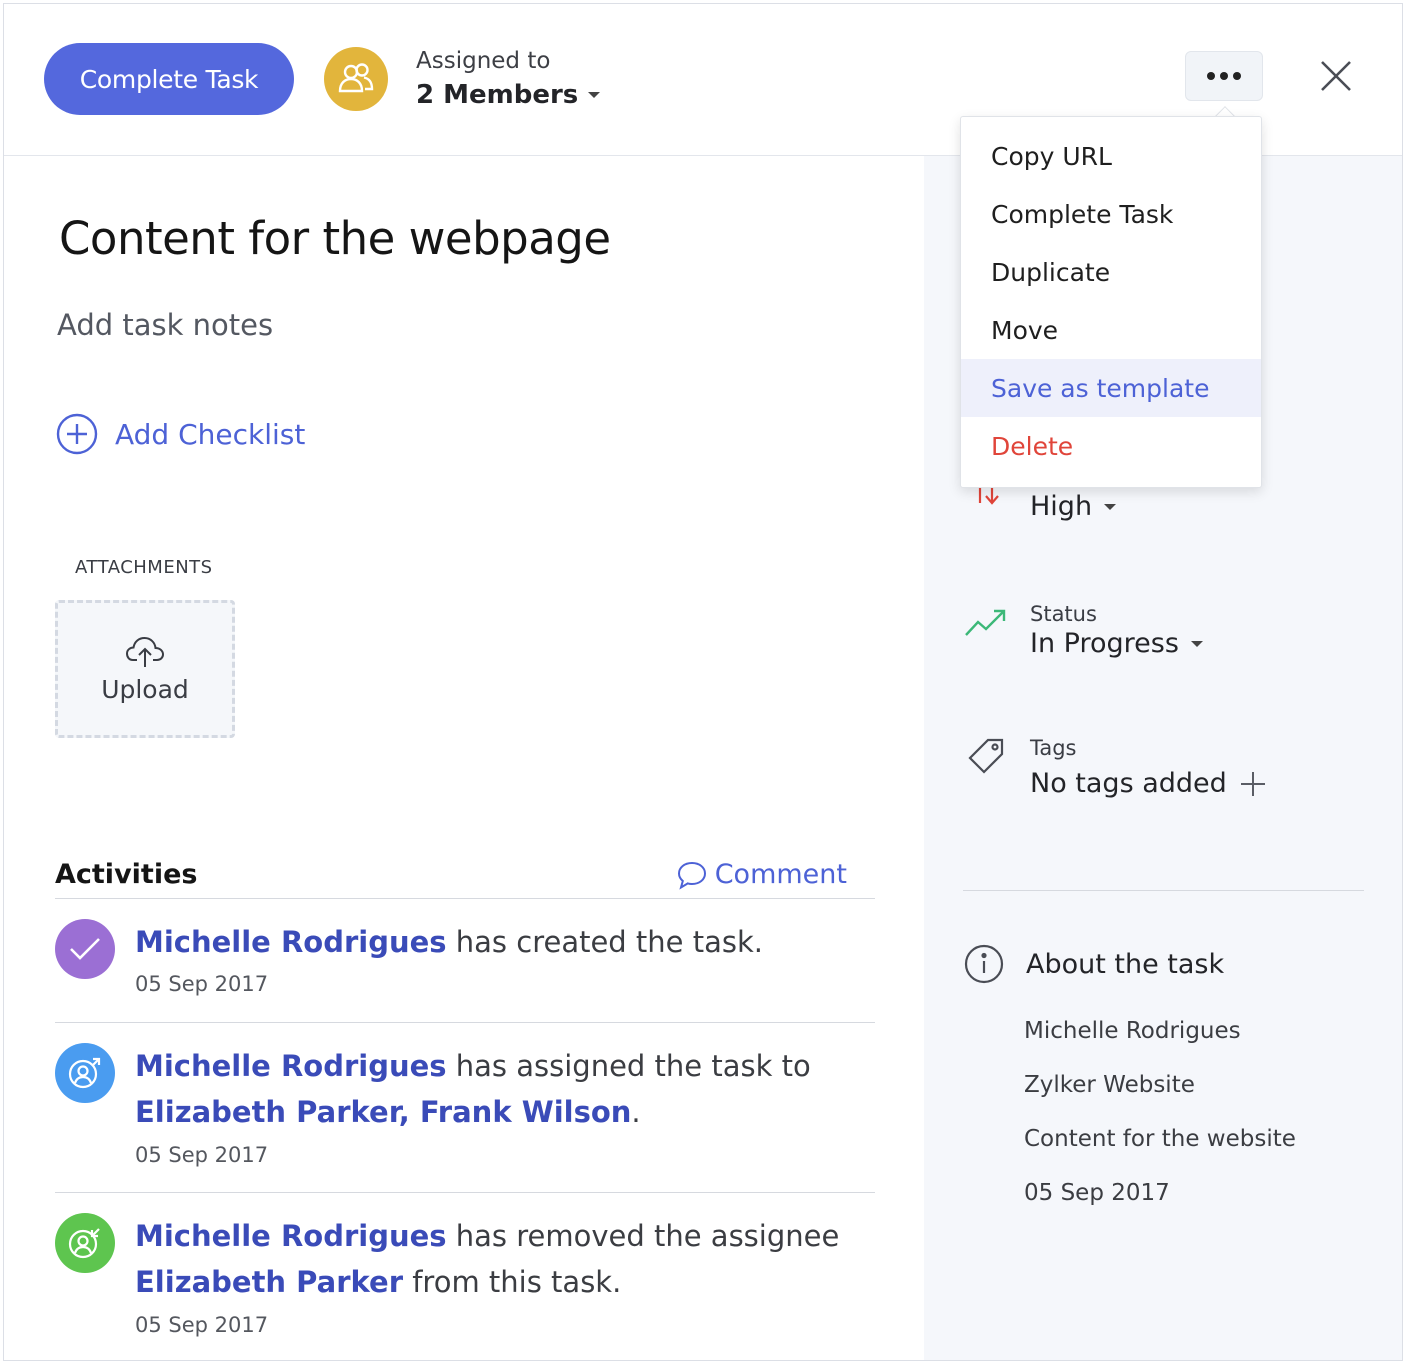 The height and width of the screenshot is (1364, 1406). What do you see at coordinates (1053, 748) in the screenshot?
I see `tags-label: Tags` at bounding box center [1053, 748].